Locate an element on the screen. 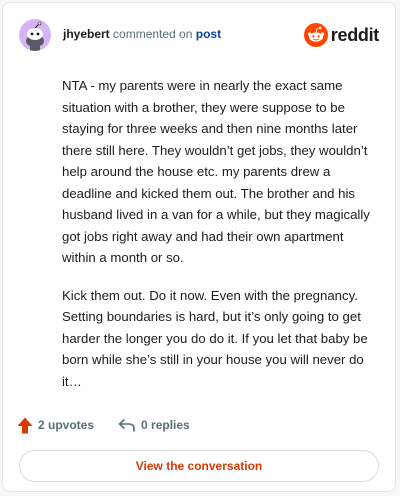 The height and width of the screenshot is (496, 400). user-avatar is located at coordinates (35, 35).